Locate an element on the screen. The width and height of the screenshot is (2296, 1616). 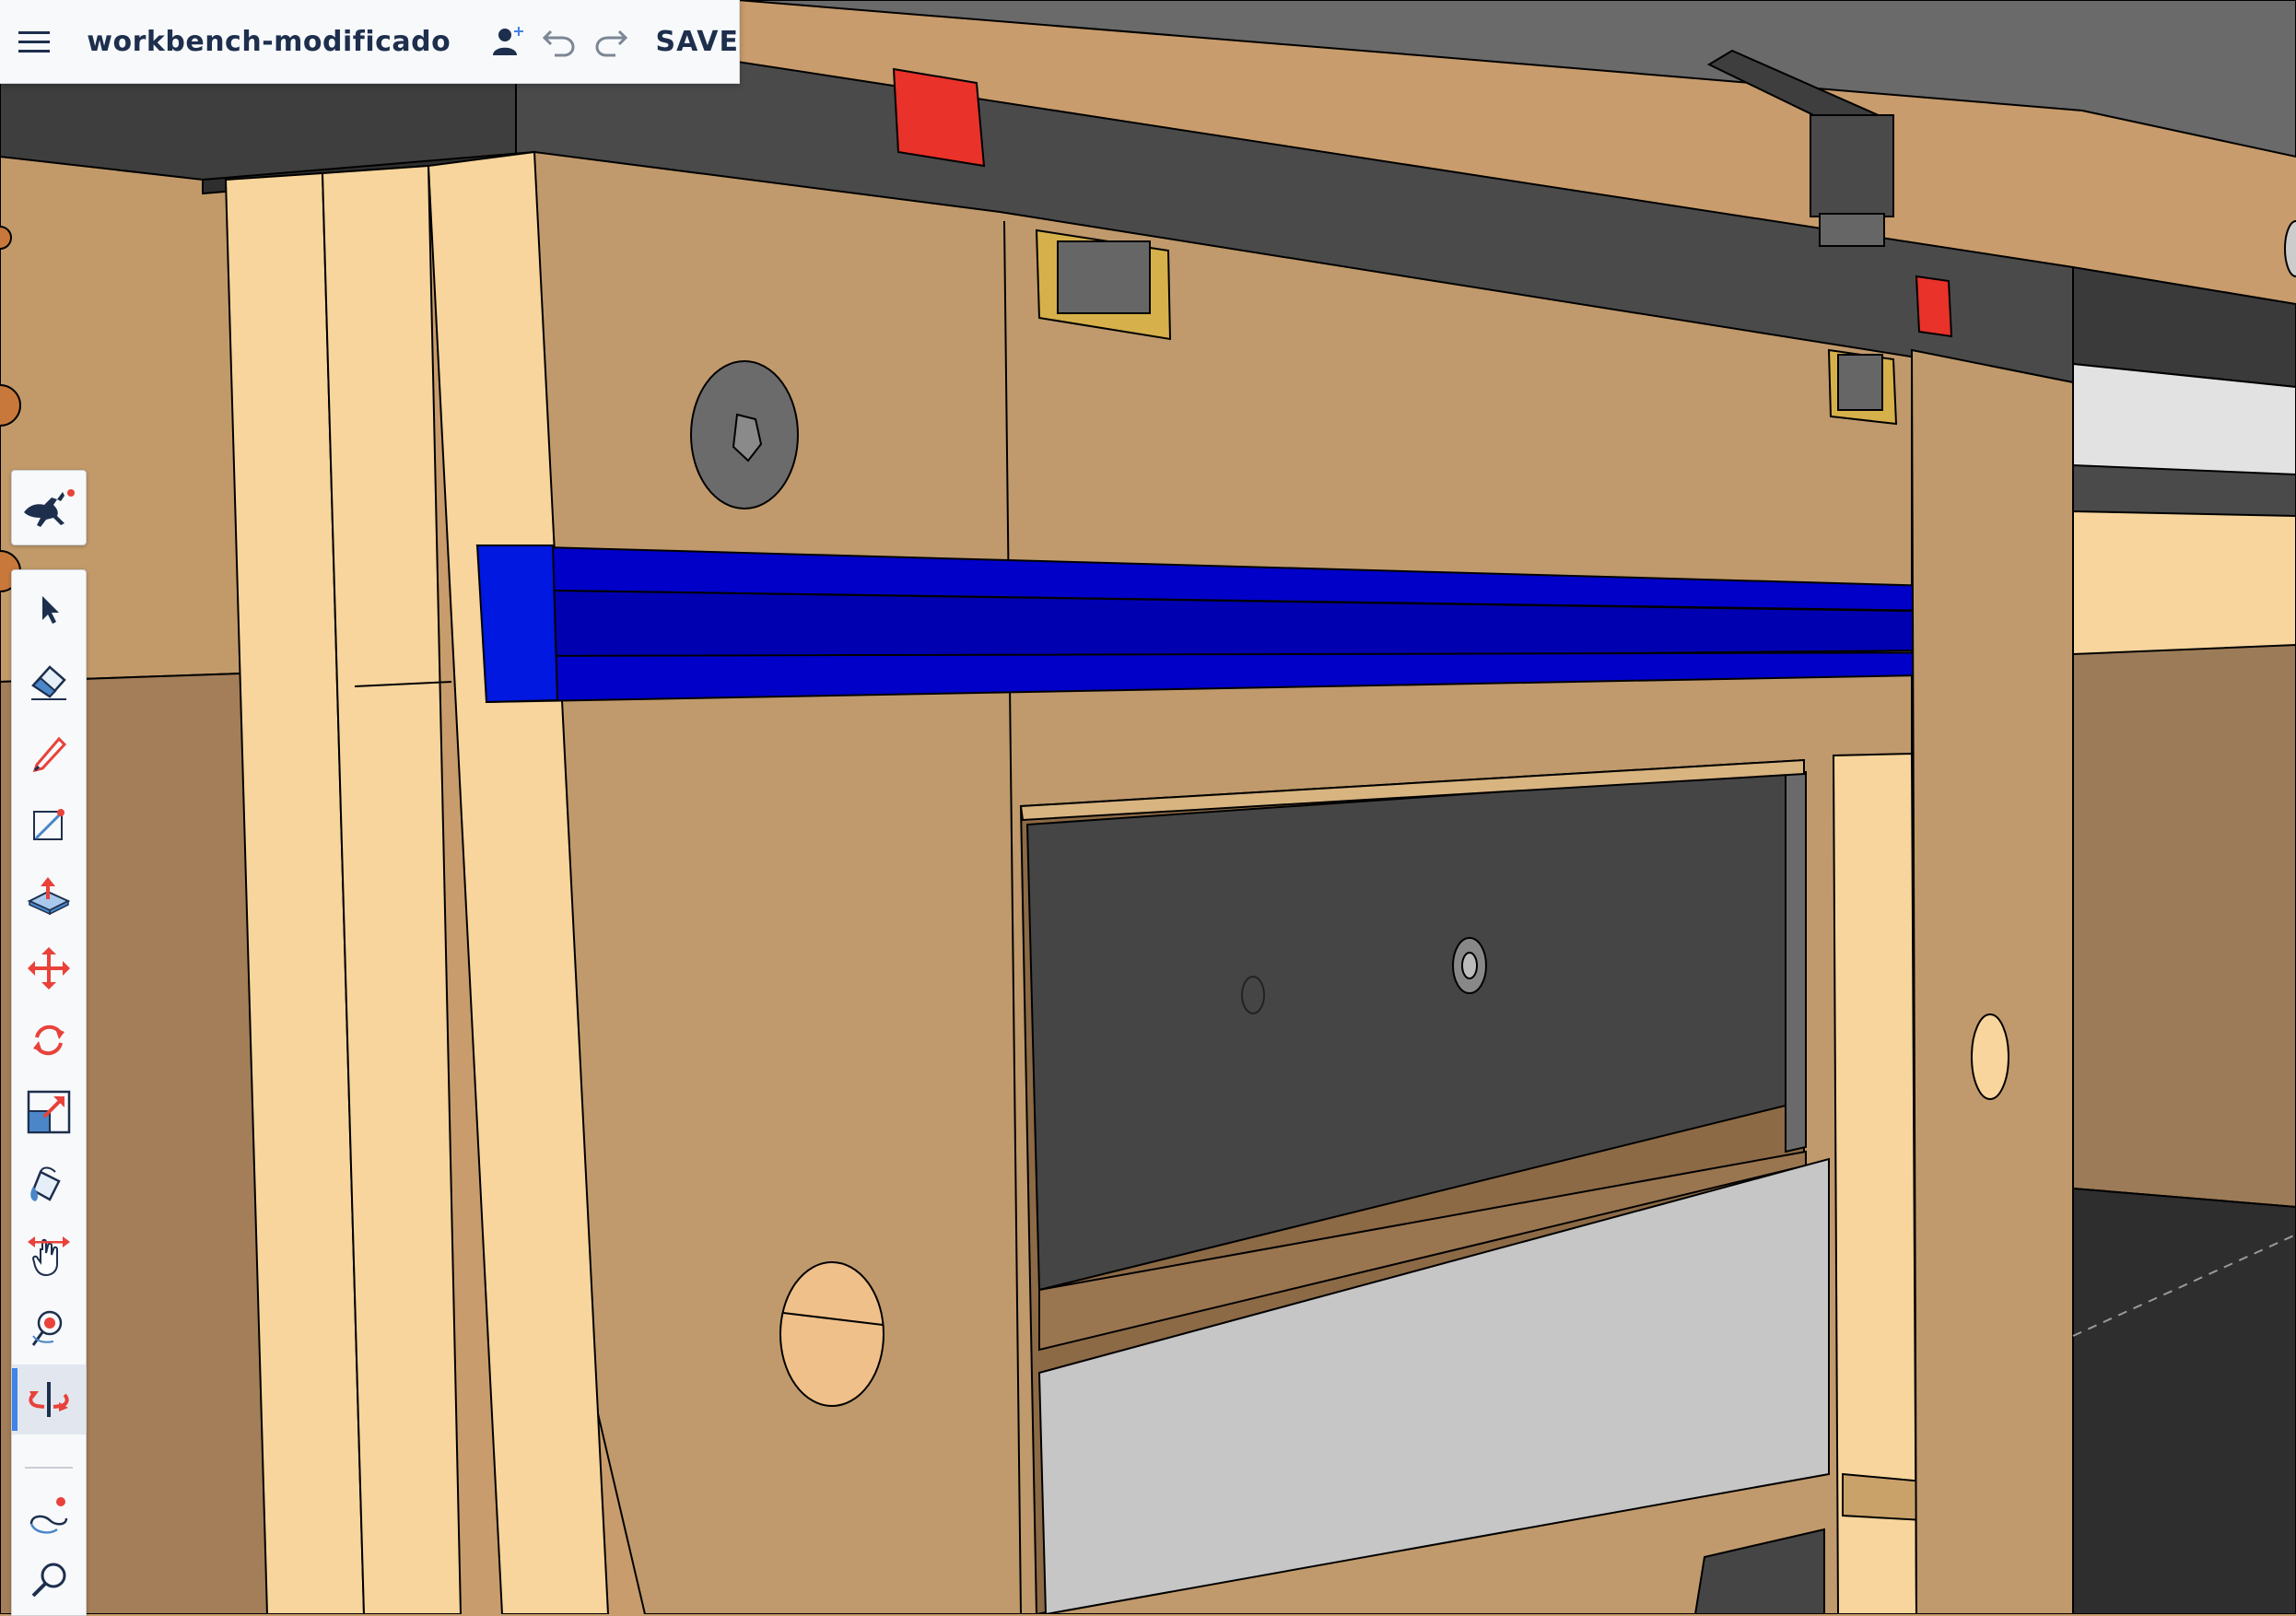
push-pull-tool is located at coordinates (49, 896).